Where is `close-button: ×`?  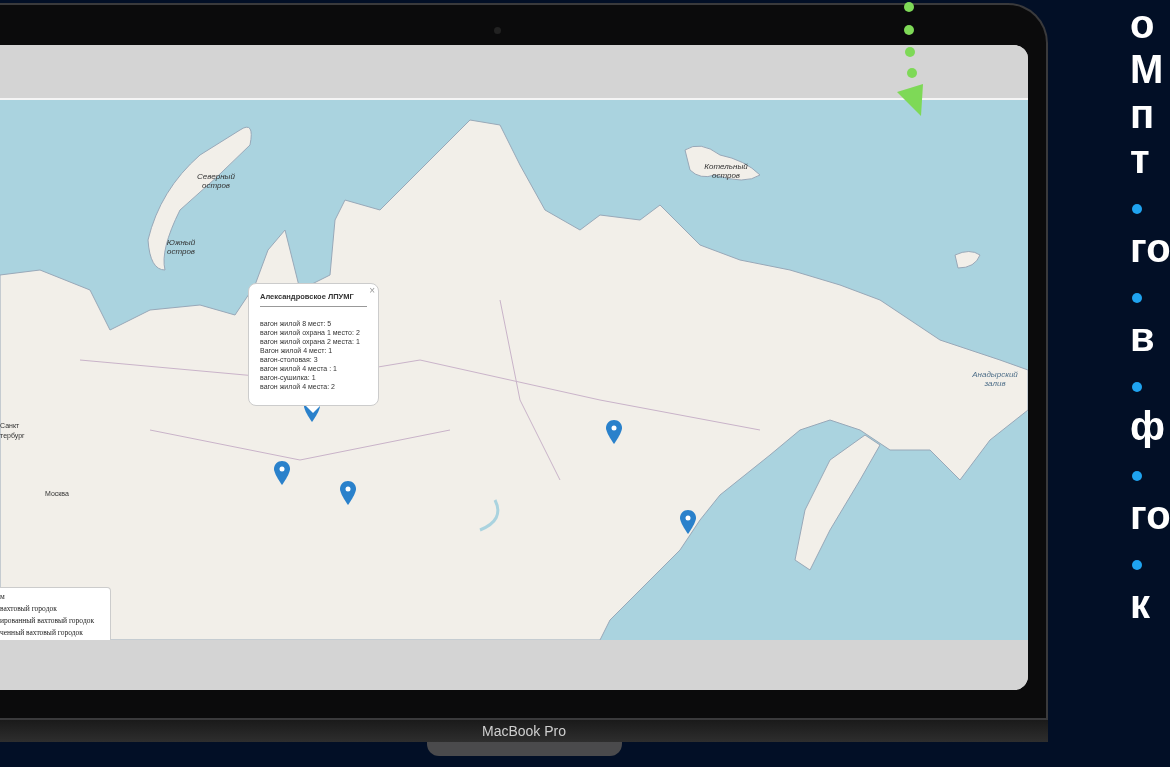
close-button: × is located at coordinates (372, 291).